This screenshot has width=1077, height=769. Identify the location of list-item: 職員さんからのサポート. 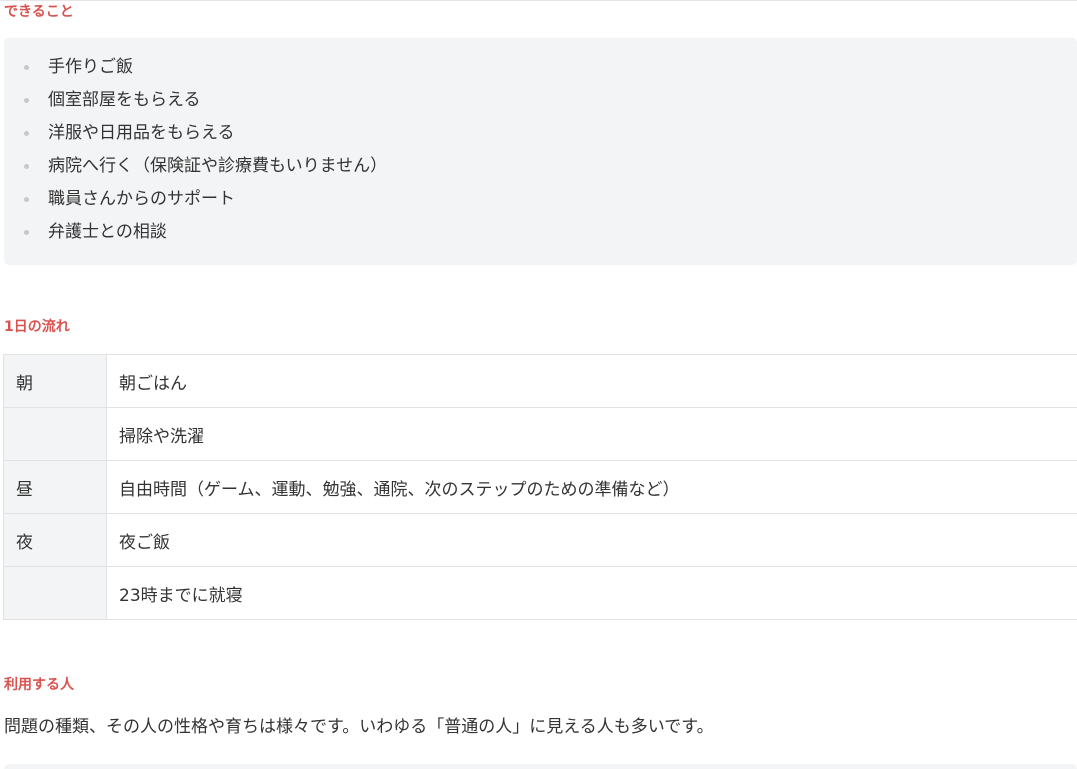
(540, 199).